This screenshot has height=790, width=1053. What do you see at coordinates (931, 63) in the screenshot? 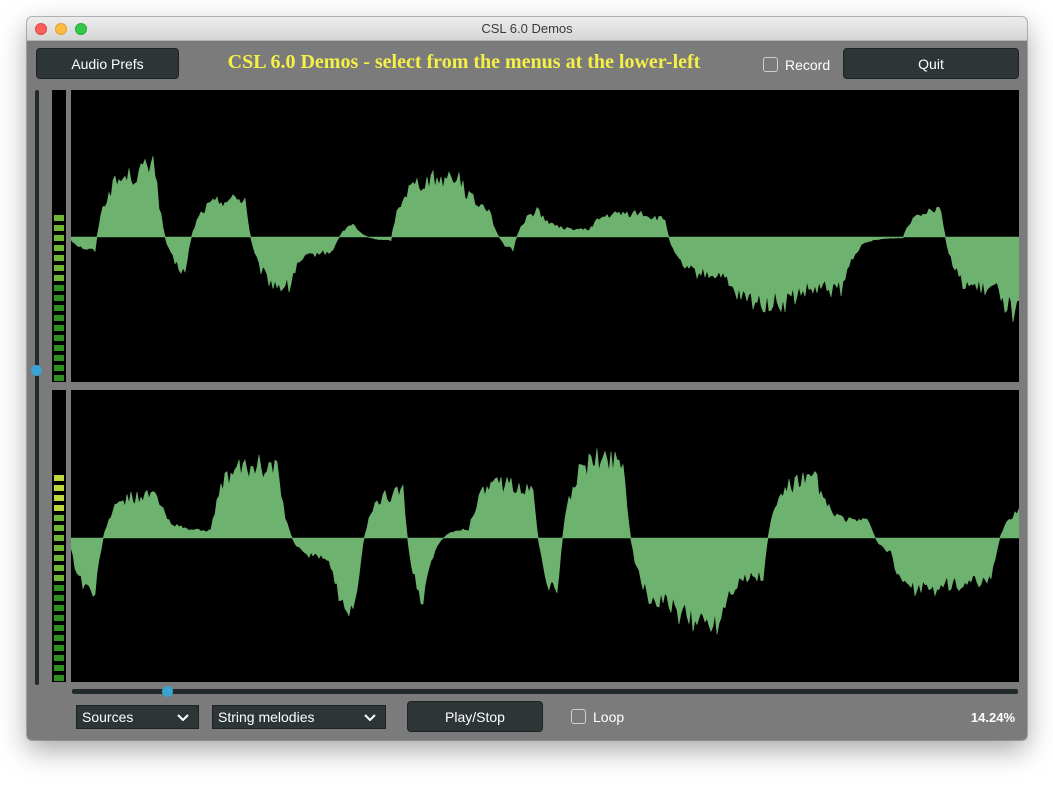
I see `quit-button: Quit` at bounding box center [931, 63].